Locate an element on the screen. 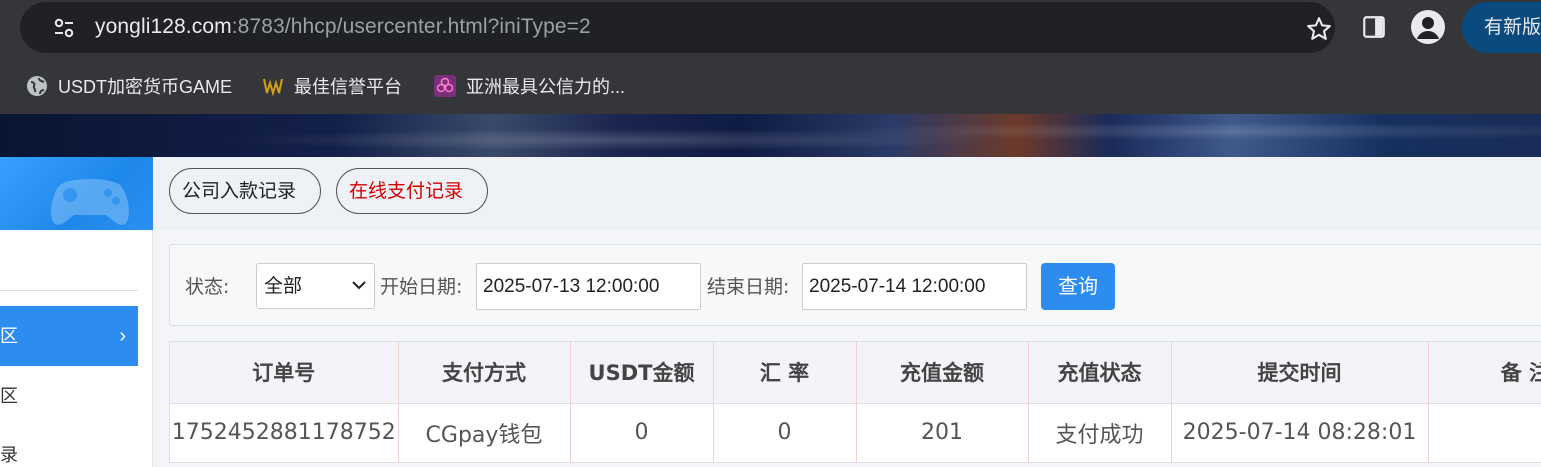 This screenshot has height=467, width=1541. sidebar-header is located at coordinates (76, 193).